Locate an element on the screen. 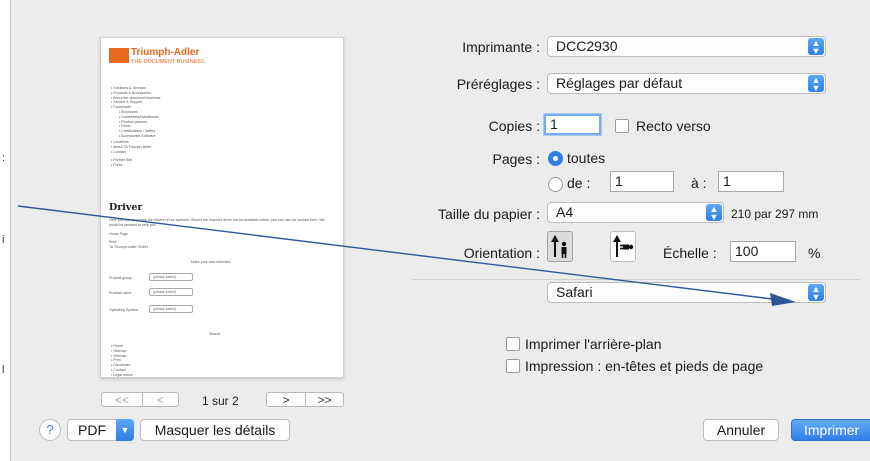 The height and width of the screenshot is (461, 870). preview-search-label: Search is located at coordinates (215, 334).